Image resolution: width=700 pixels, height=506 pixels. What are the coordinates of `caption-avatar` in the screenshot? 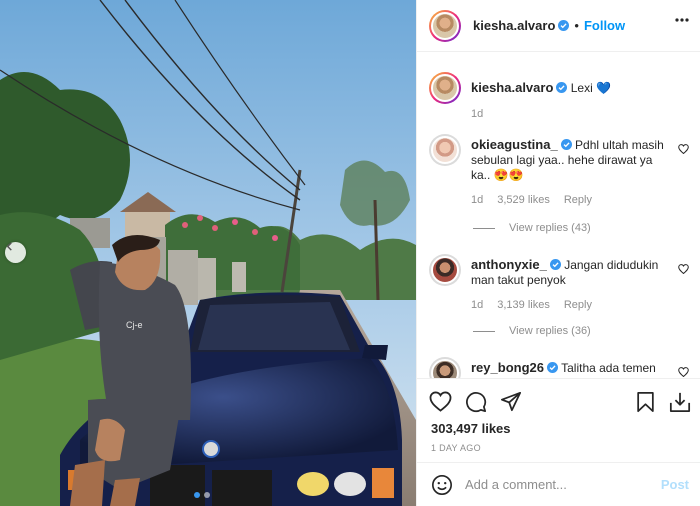 It's located at (445, 88).